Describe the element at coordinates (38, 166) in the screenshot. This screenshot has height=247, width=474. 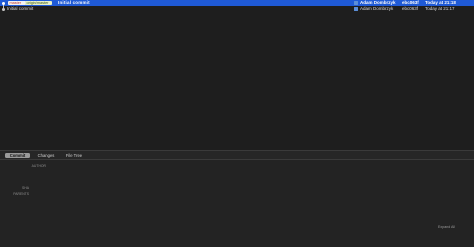
I see `author-label: AUTHOR` at that location.